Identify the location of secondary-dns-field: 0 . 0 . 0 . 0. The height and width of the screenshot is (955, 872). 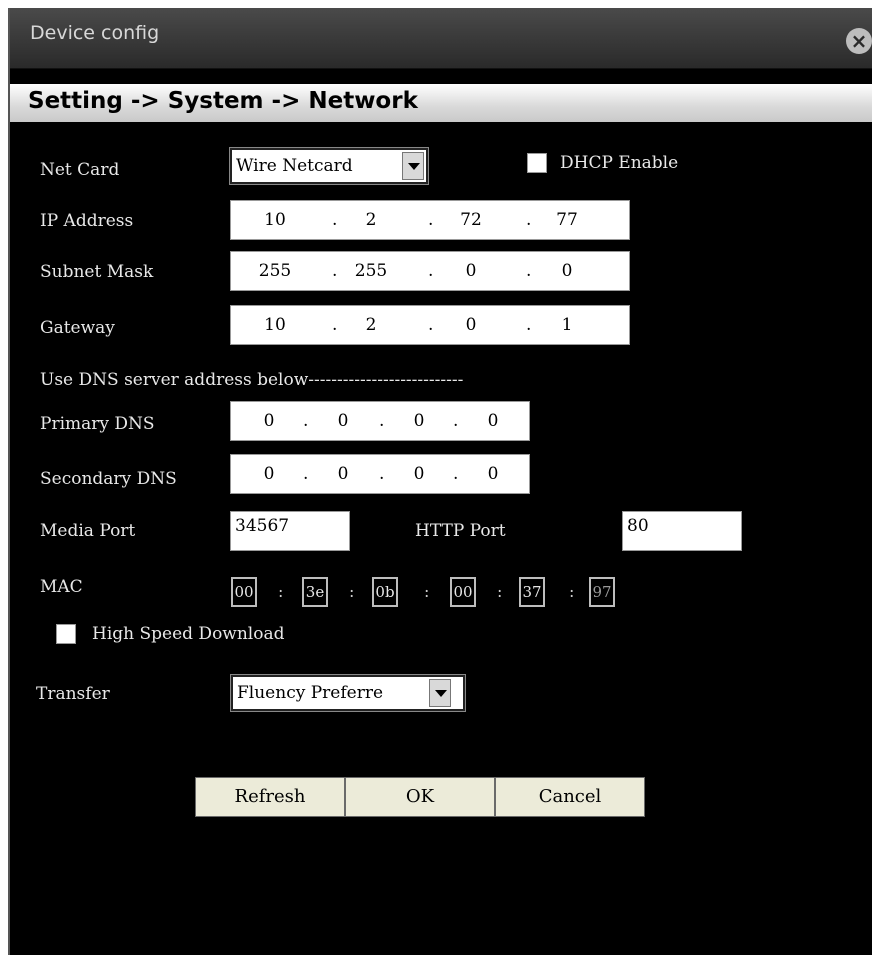
(380, 474).